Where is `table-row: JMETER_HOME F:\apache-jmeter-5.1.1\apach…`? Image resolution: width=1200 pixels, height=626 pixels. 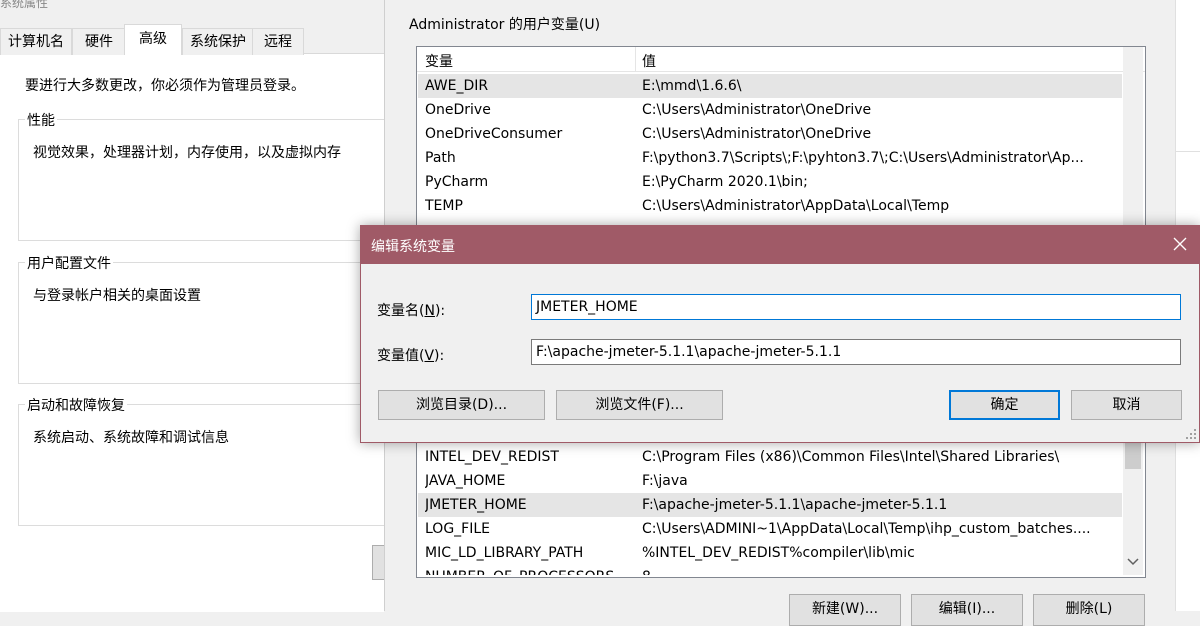
table-row: JMETER_HOME F:\apache-jmeter-5.1.1\apach… is located at coordinates (770, 505).